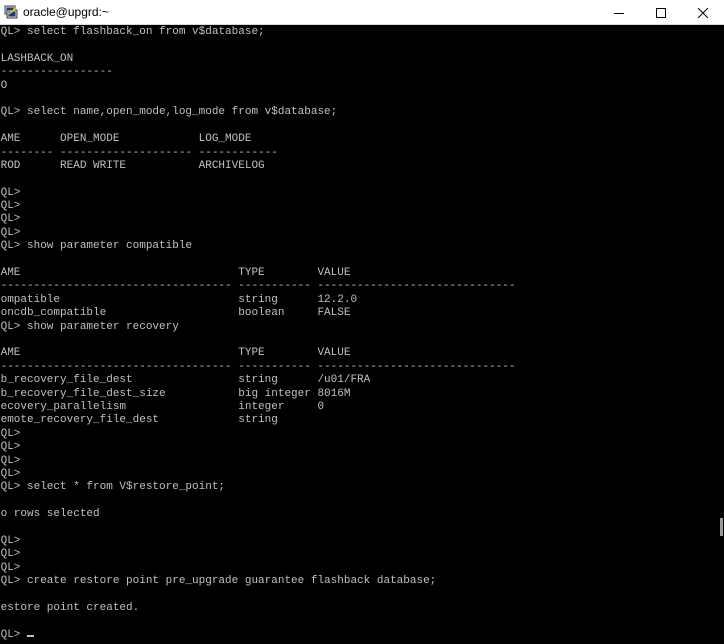  I want to click on terminal-line: SQL> select * from V$restore_point;, so click(113, 487).